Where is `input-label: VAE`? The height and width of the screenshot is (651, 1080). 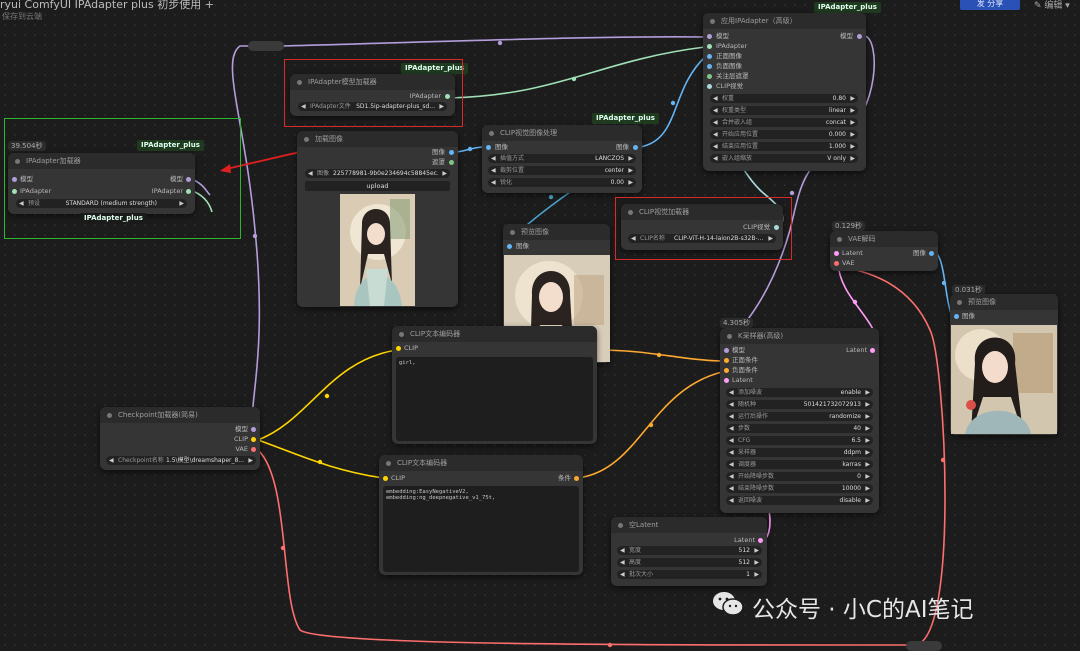
input-label: VAE is located at coordinates (848, 263).